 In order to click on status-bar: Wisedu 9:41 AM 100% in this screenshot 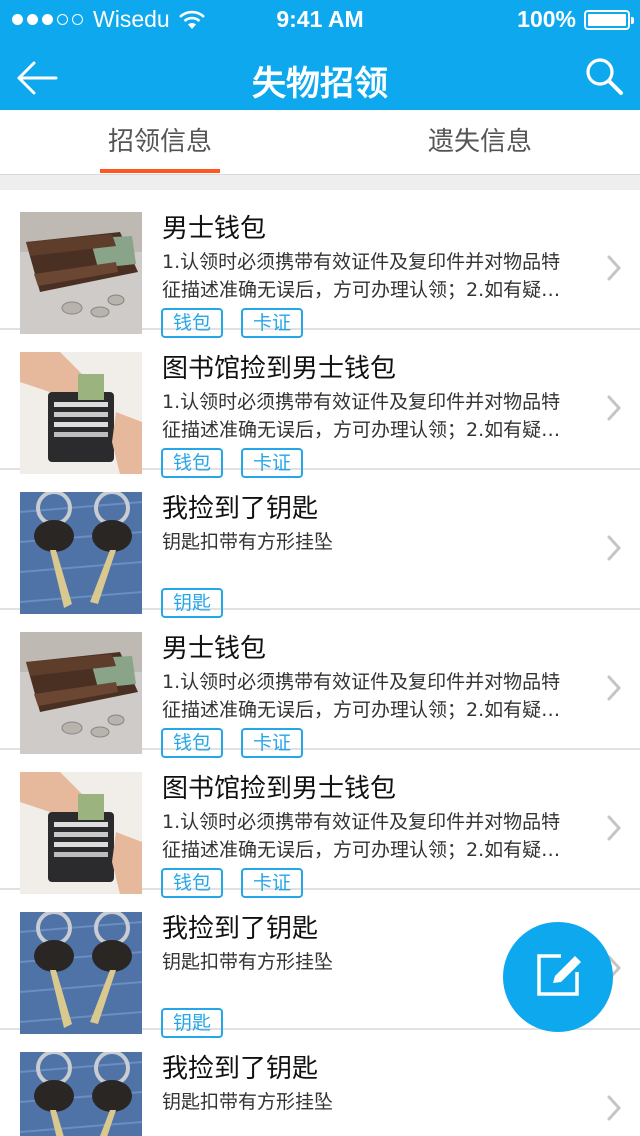, I will do `click(320, 20)`.